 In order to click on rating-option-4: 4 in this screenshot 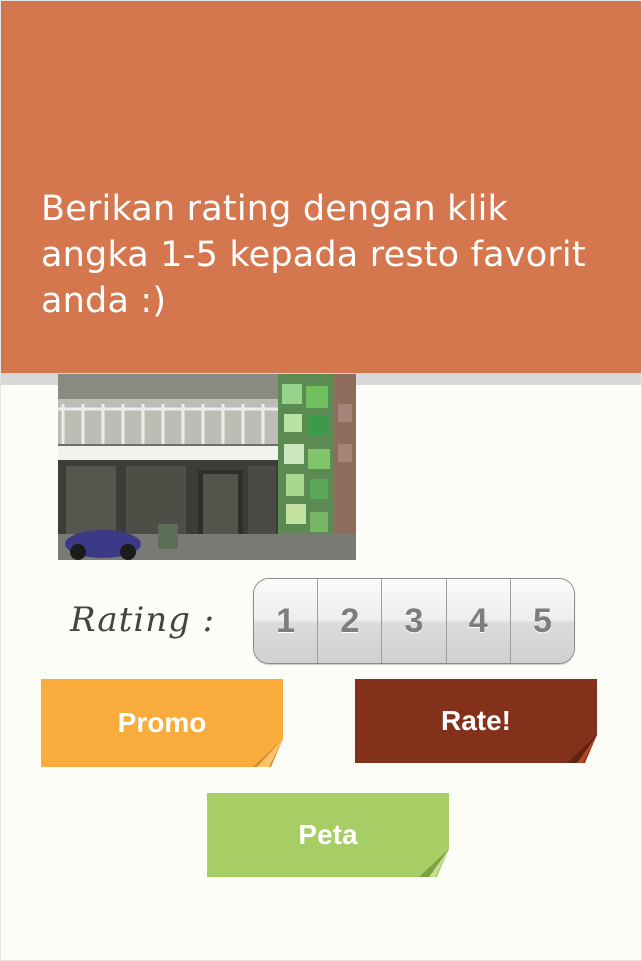, I will do `click(478, 621)`.